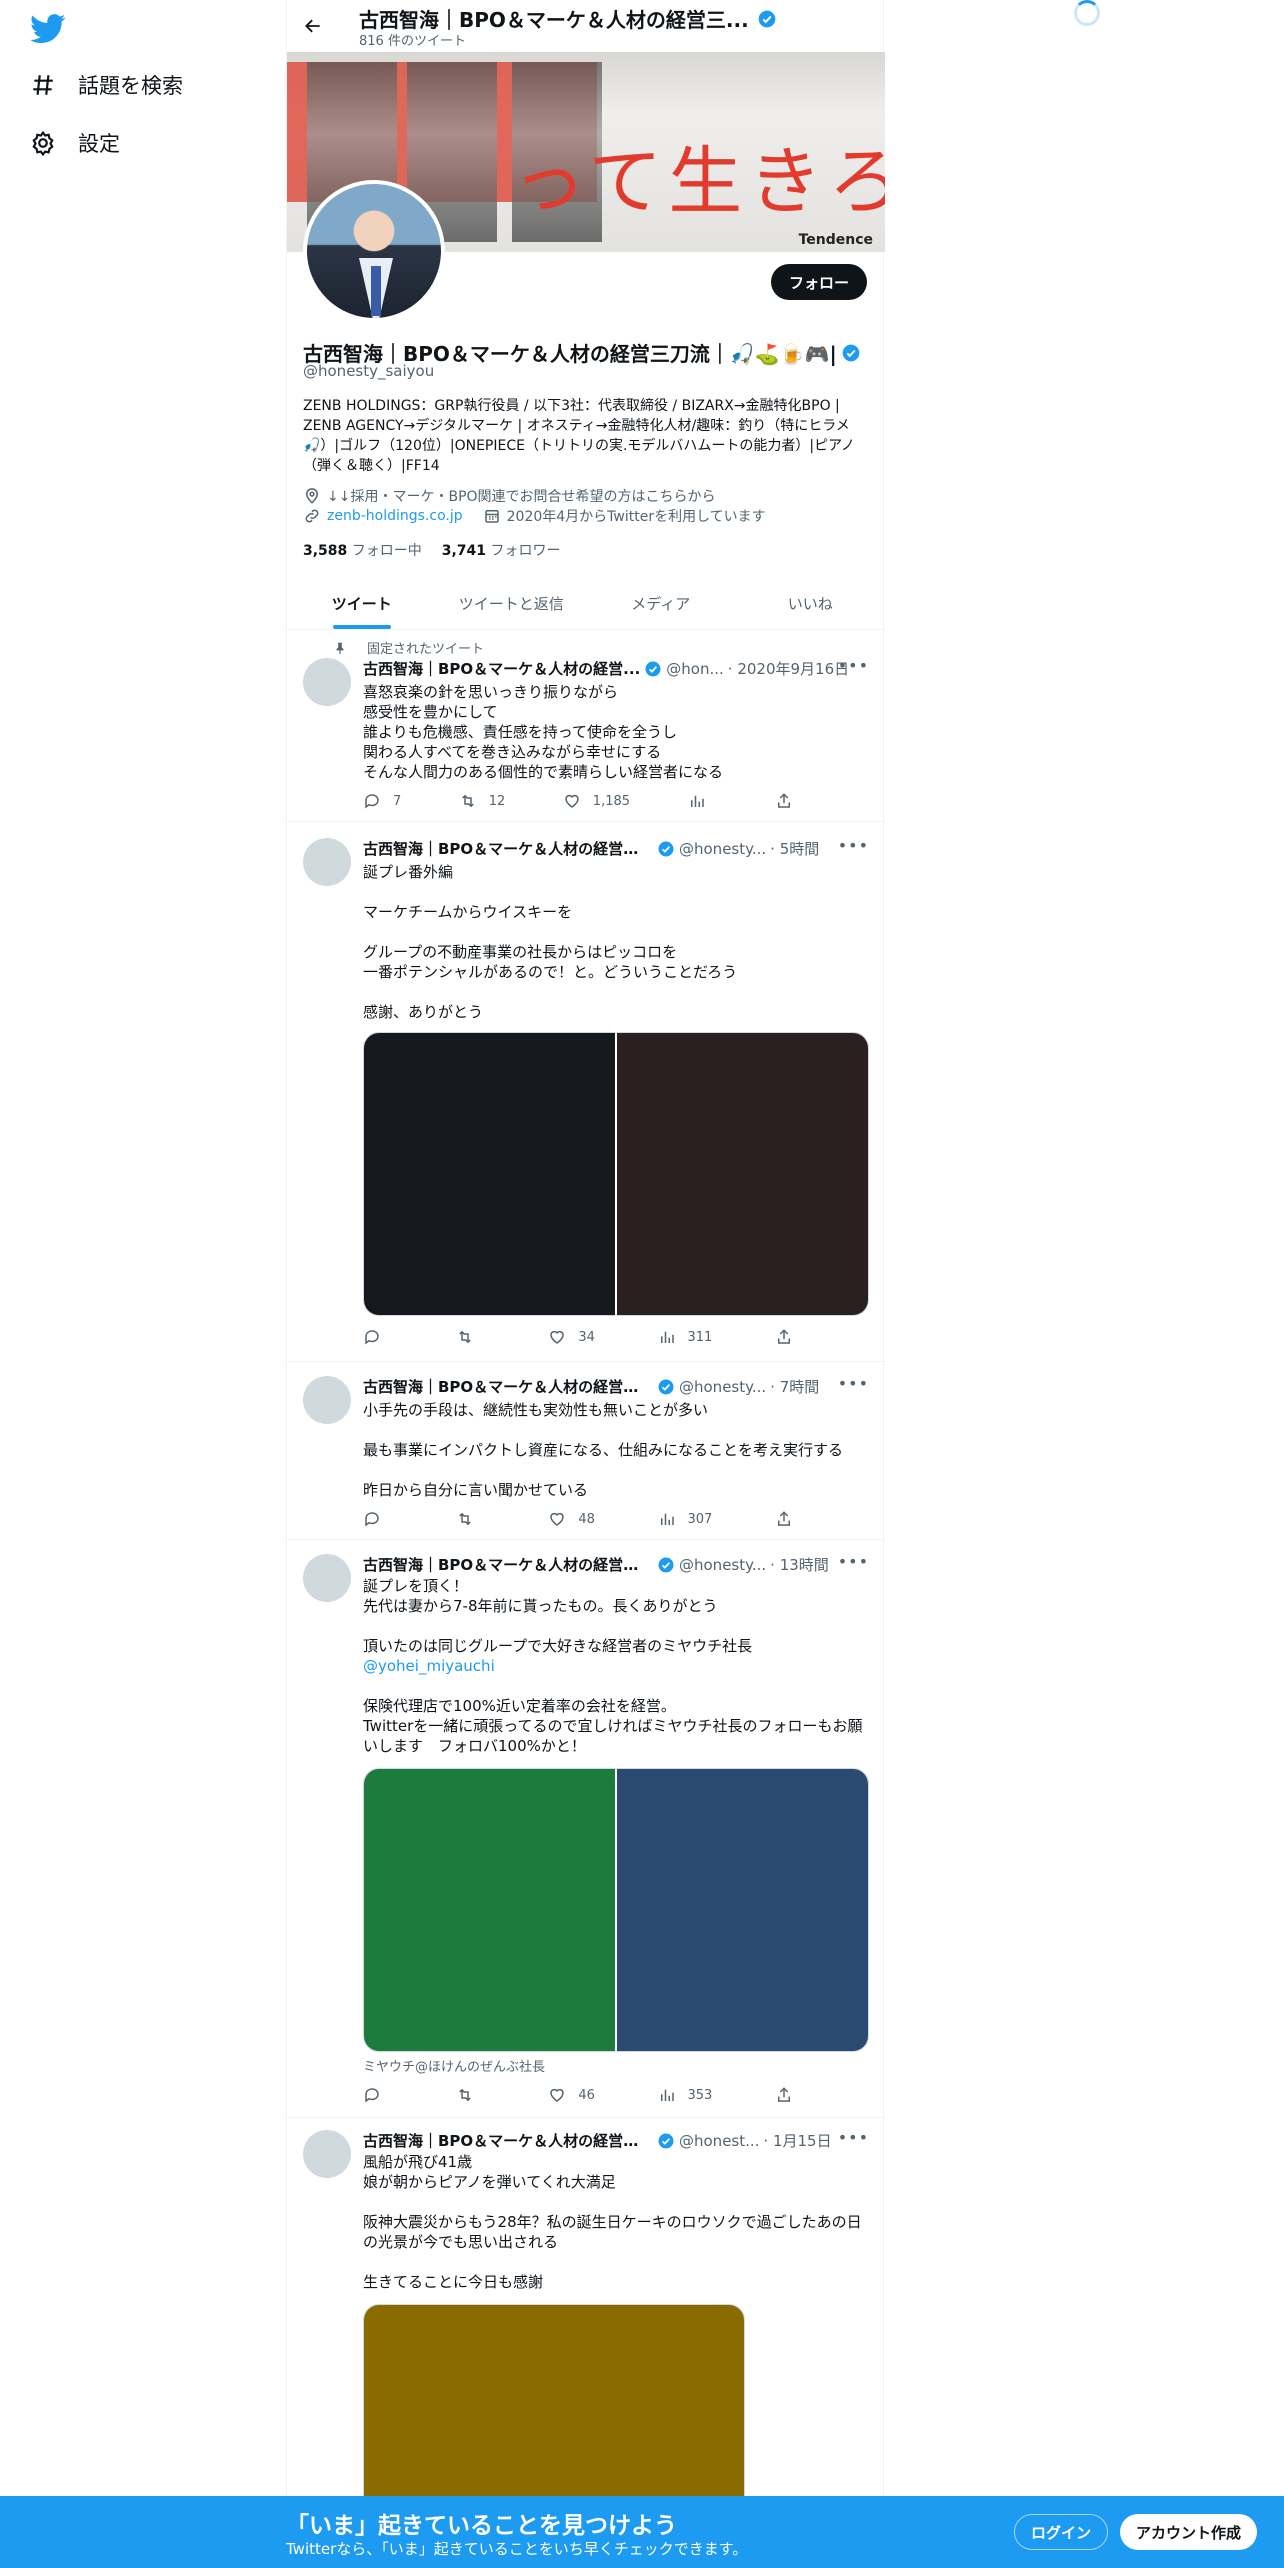 The height and width of the screenshot is (2568, 1284). I want to click on login-button: ログイン, so click(1061, 2532).